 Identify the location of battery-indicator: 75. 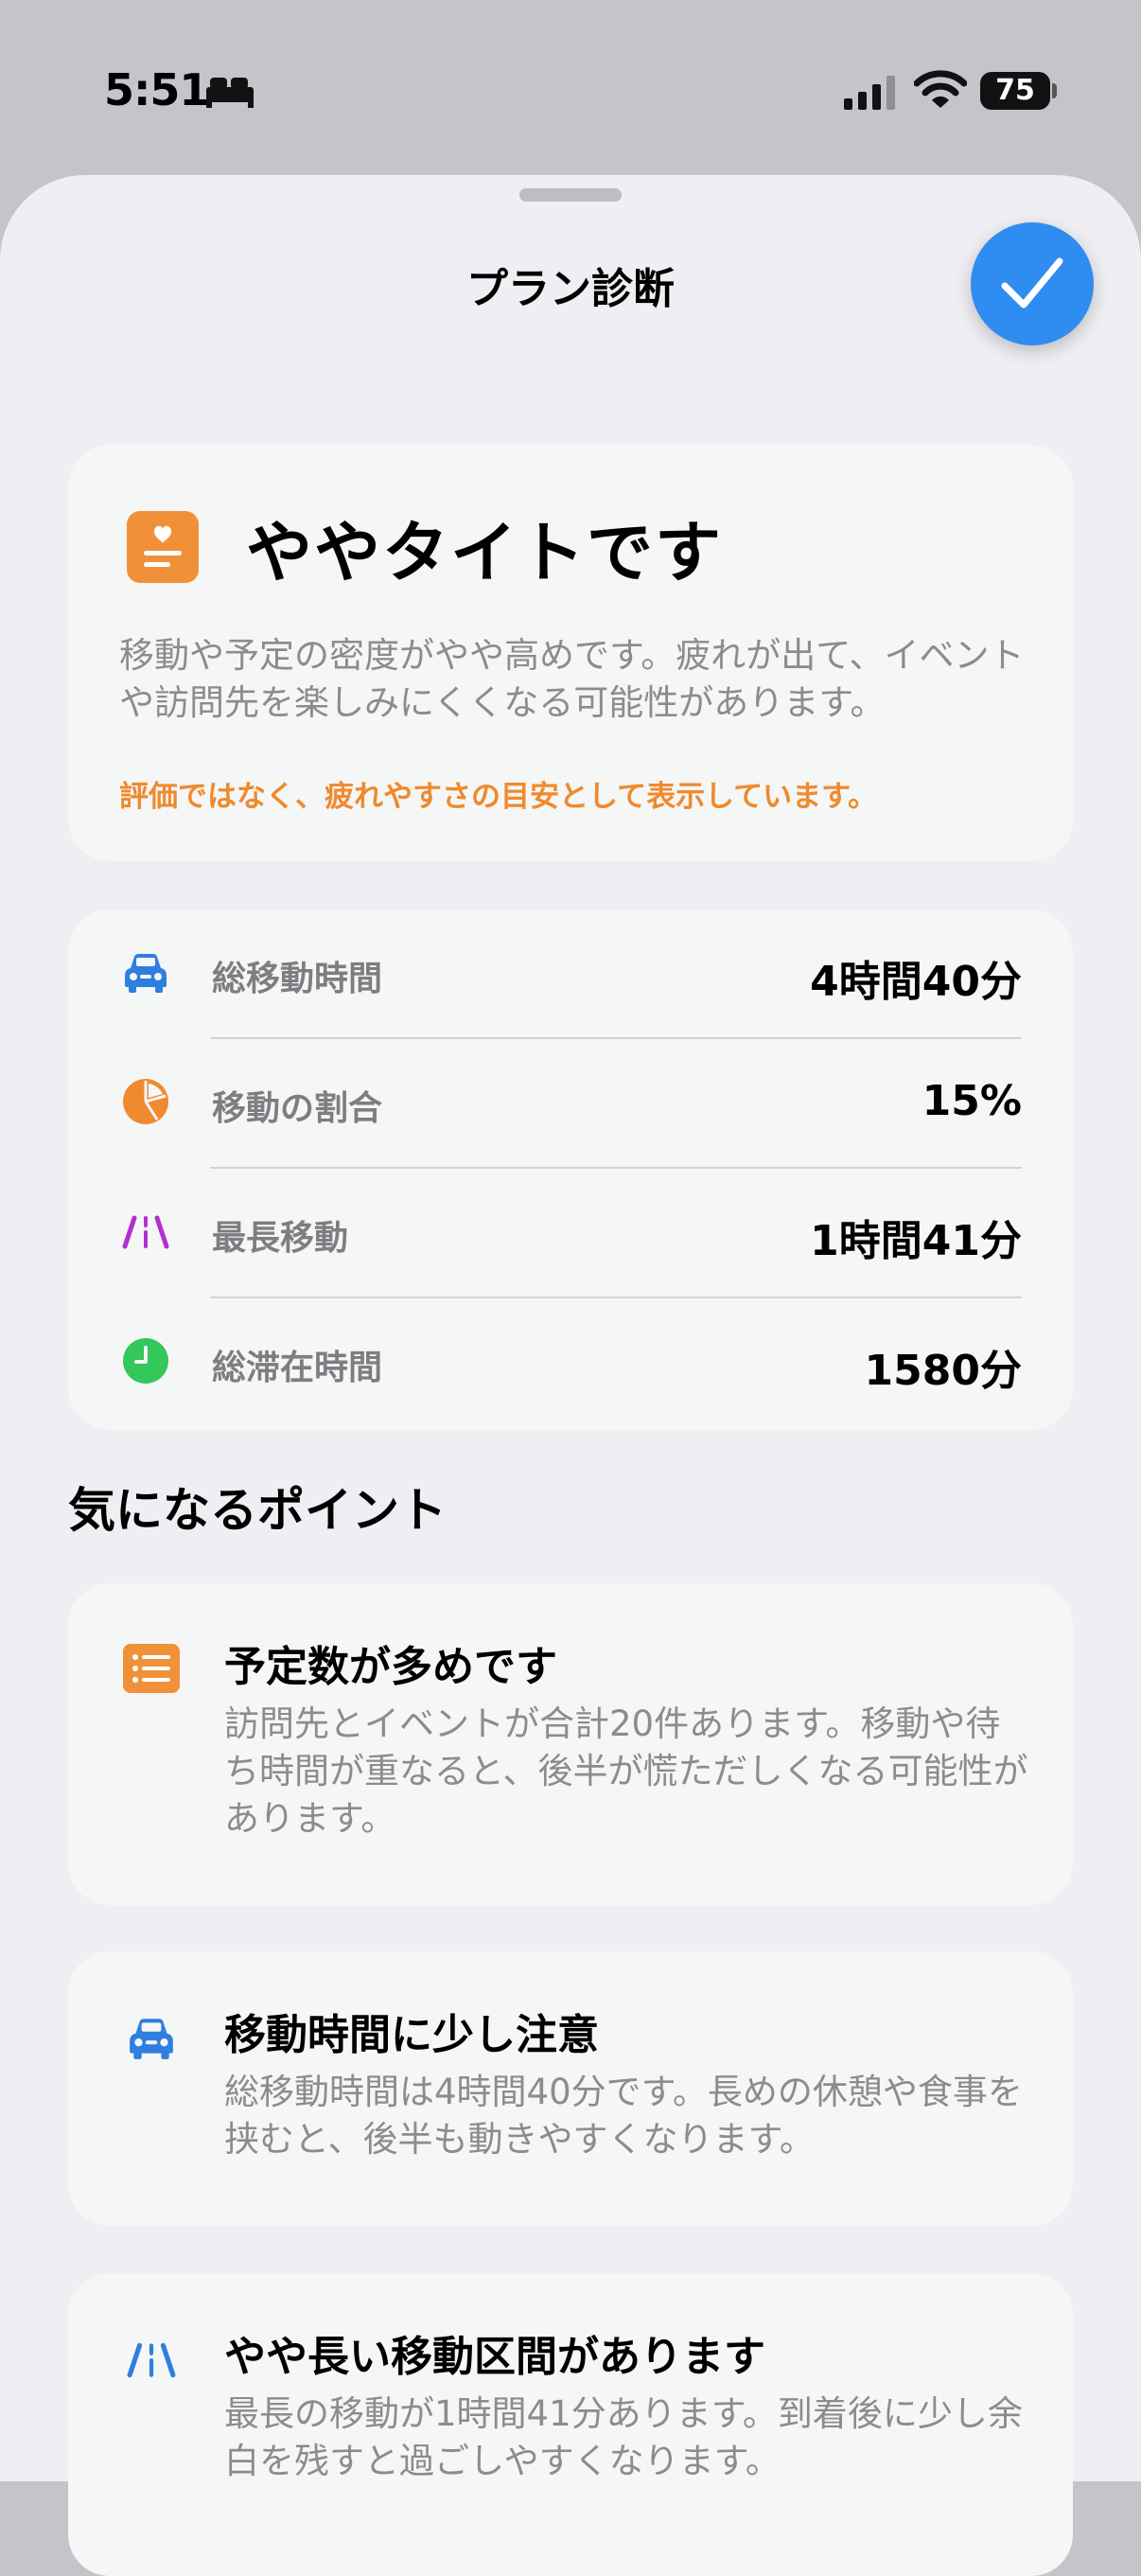
(1015, 91).